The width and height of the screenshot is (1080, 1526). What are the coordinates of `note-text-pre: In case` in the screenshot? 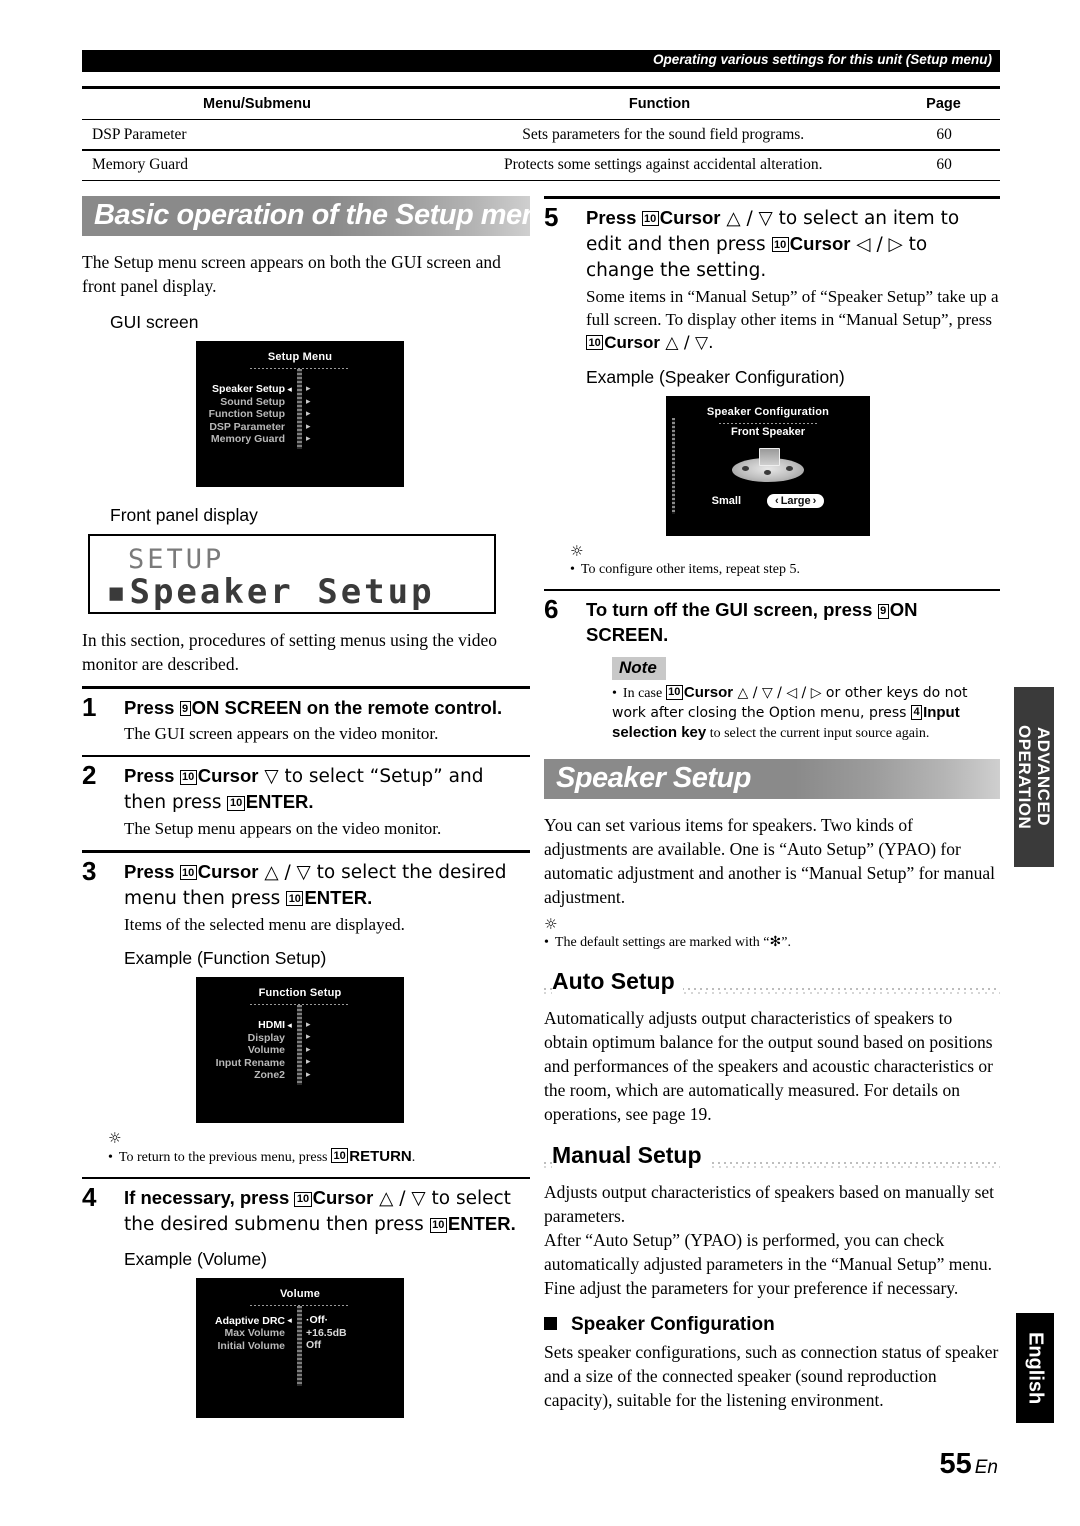 It's located at (644, 694).